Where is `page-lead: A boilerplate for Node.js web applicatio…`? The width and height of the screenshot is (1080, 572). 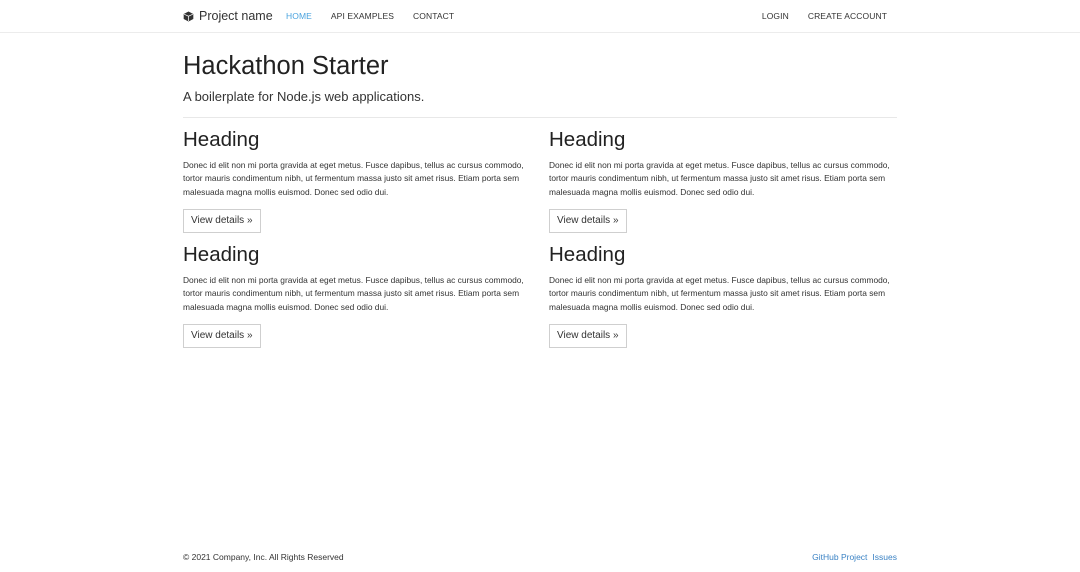 page-lead: A boilerplate for Node.js web applicatio… is located at coordinates (304, 96).